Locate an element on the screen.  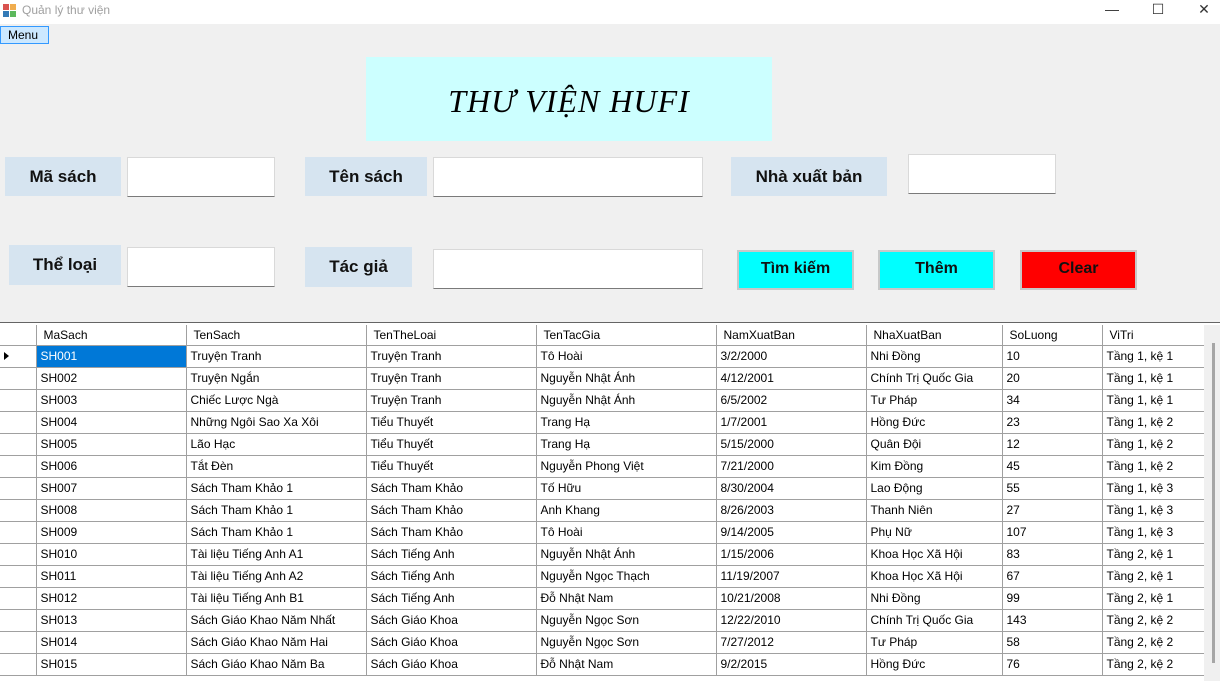
cell-tentacgia: Tô Hoài is located at coordinates (626, 356).